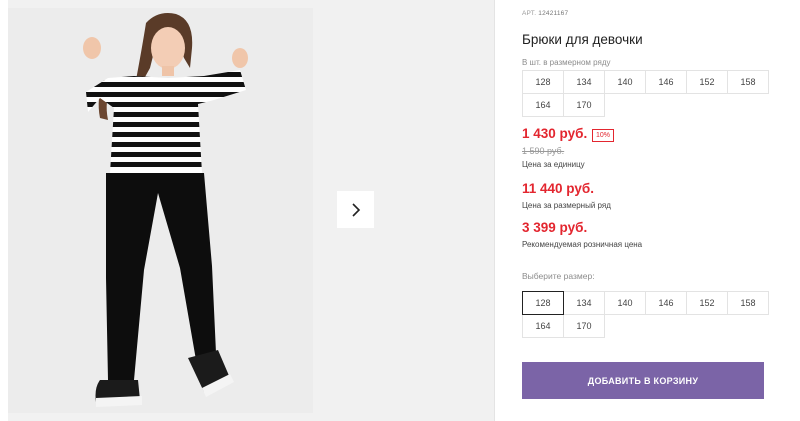 Image resolution: width=800 pixels, height=421 pixels. I want to click on chevron-right-icon, so click(355, 209).